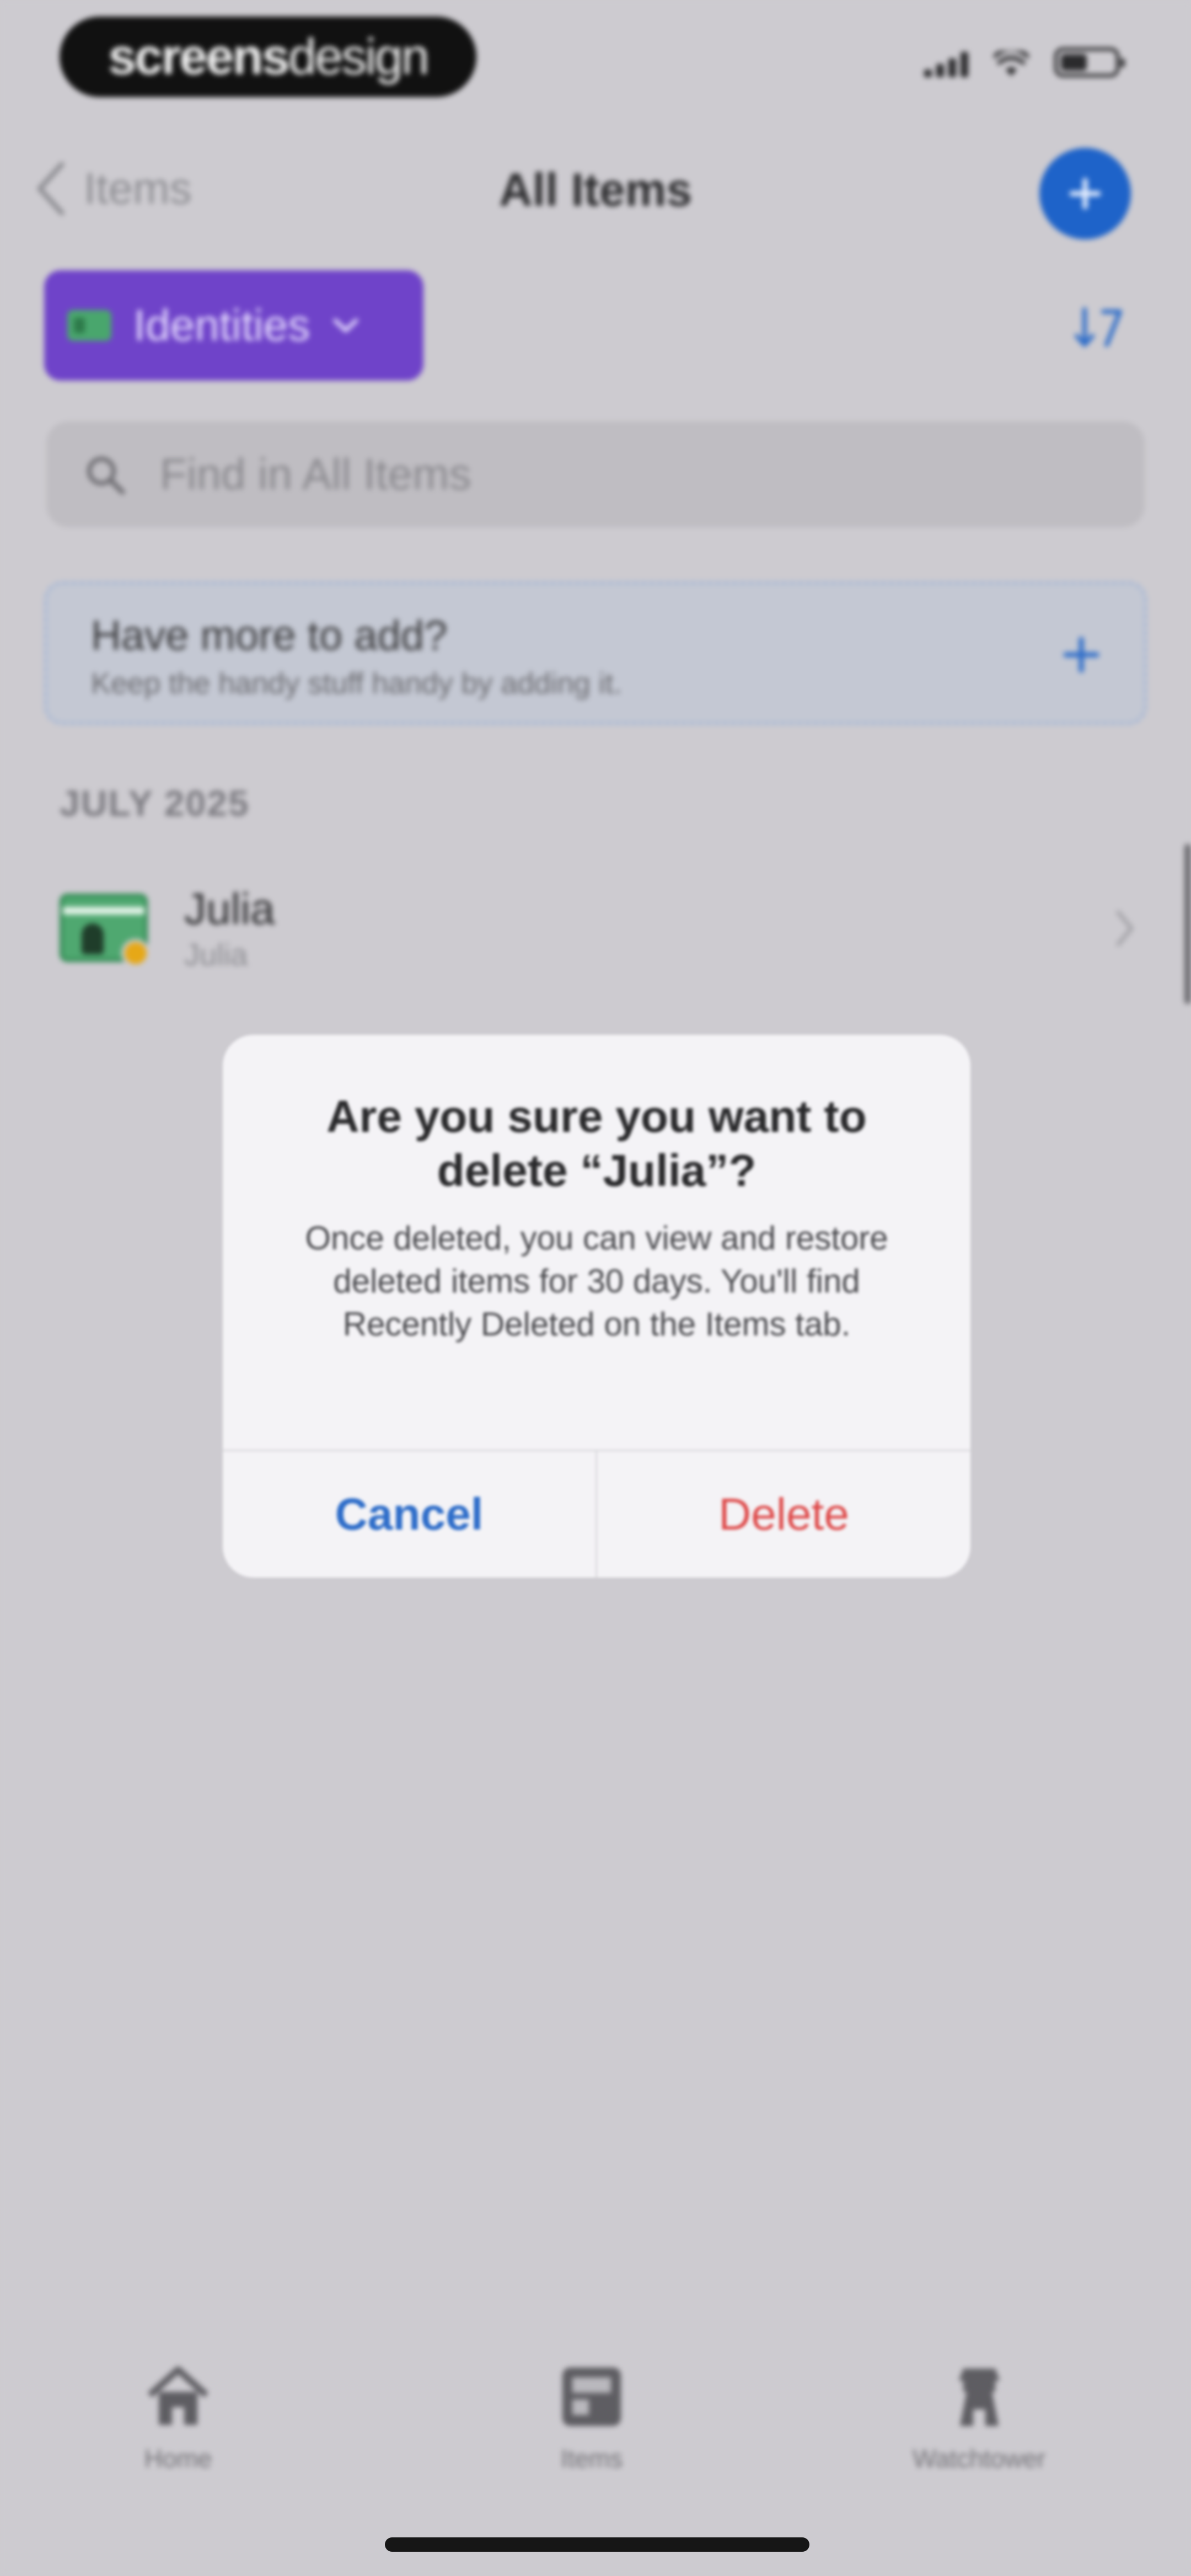 This screenshot has height=2576, width=1191. What do you see at coordinates (595, 929) in the screenshot?
I see `list-item: Julia Julia` at bounding box center [595, 929].